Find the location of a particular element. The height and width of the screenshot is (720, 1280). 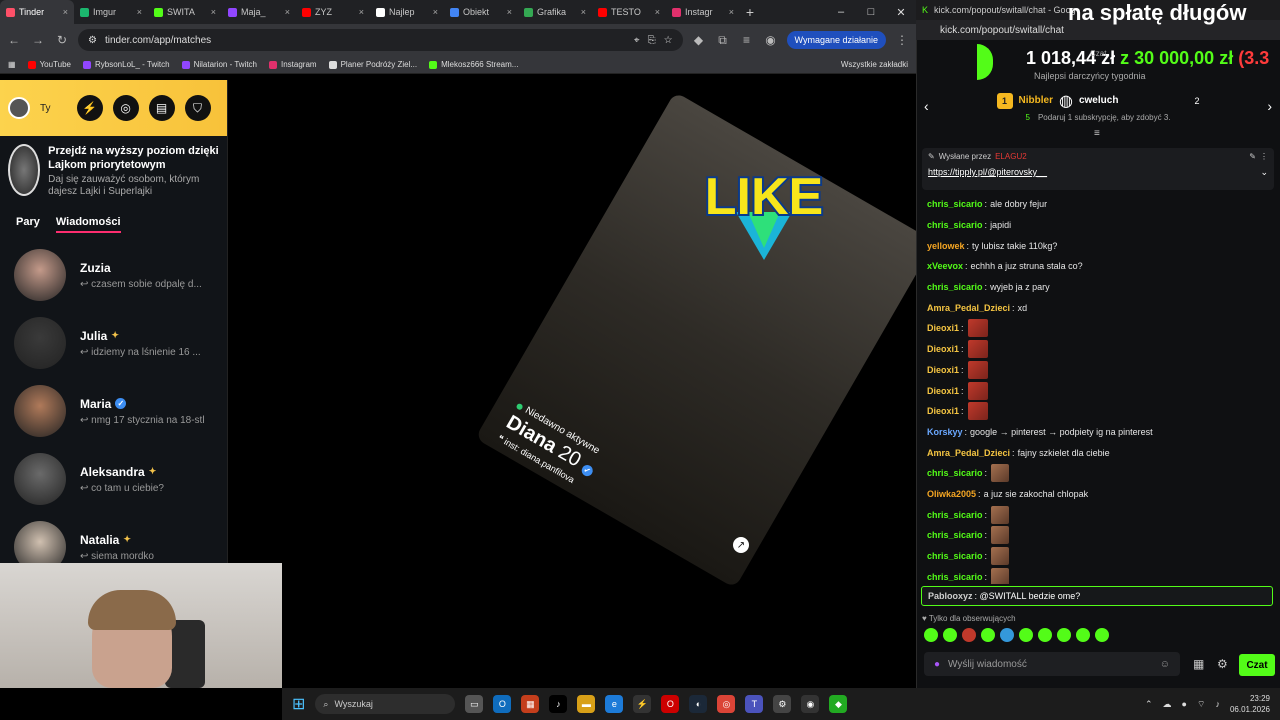

boost-icon: ⚡ is located at coordinates (89, 108).